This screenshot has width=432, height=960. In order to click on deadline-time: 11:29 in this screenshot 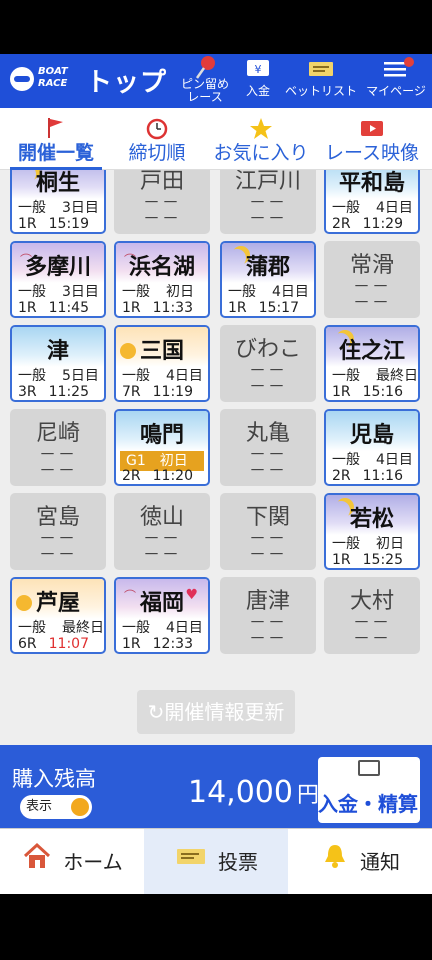, I will do `click(382, 224)`.